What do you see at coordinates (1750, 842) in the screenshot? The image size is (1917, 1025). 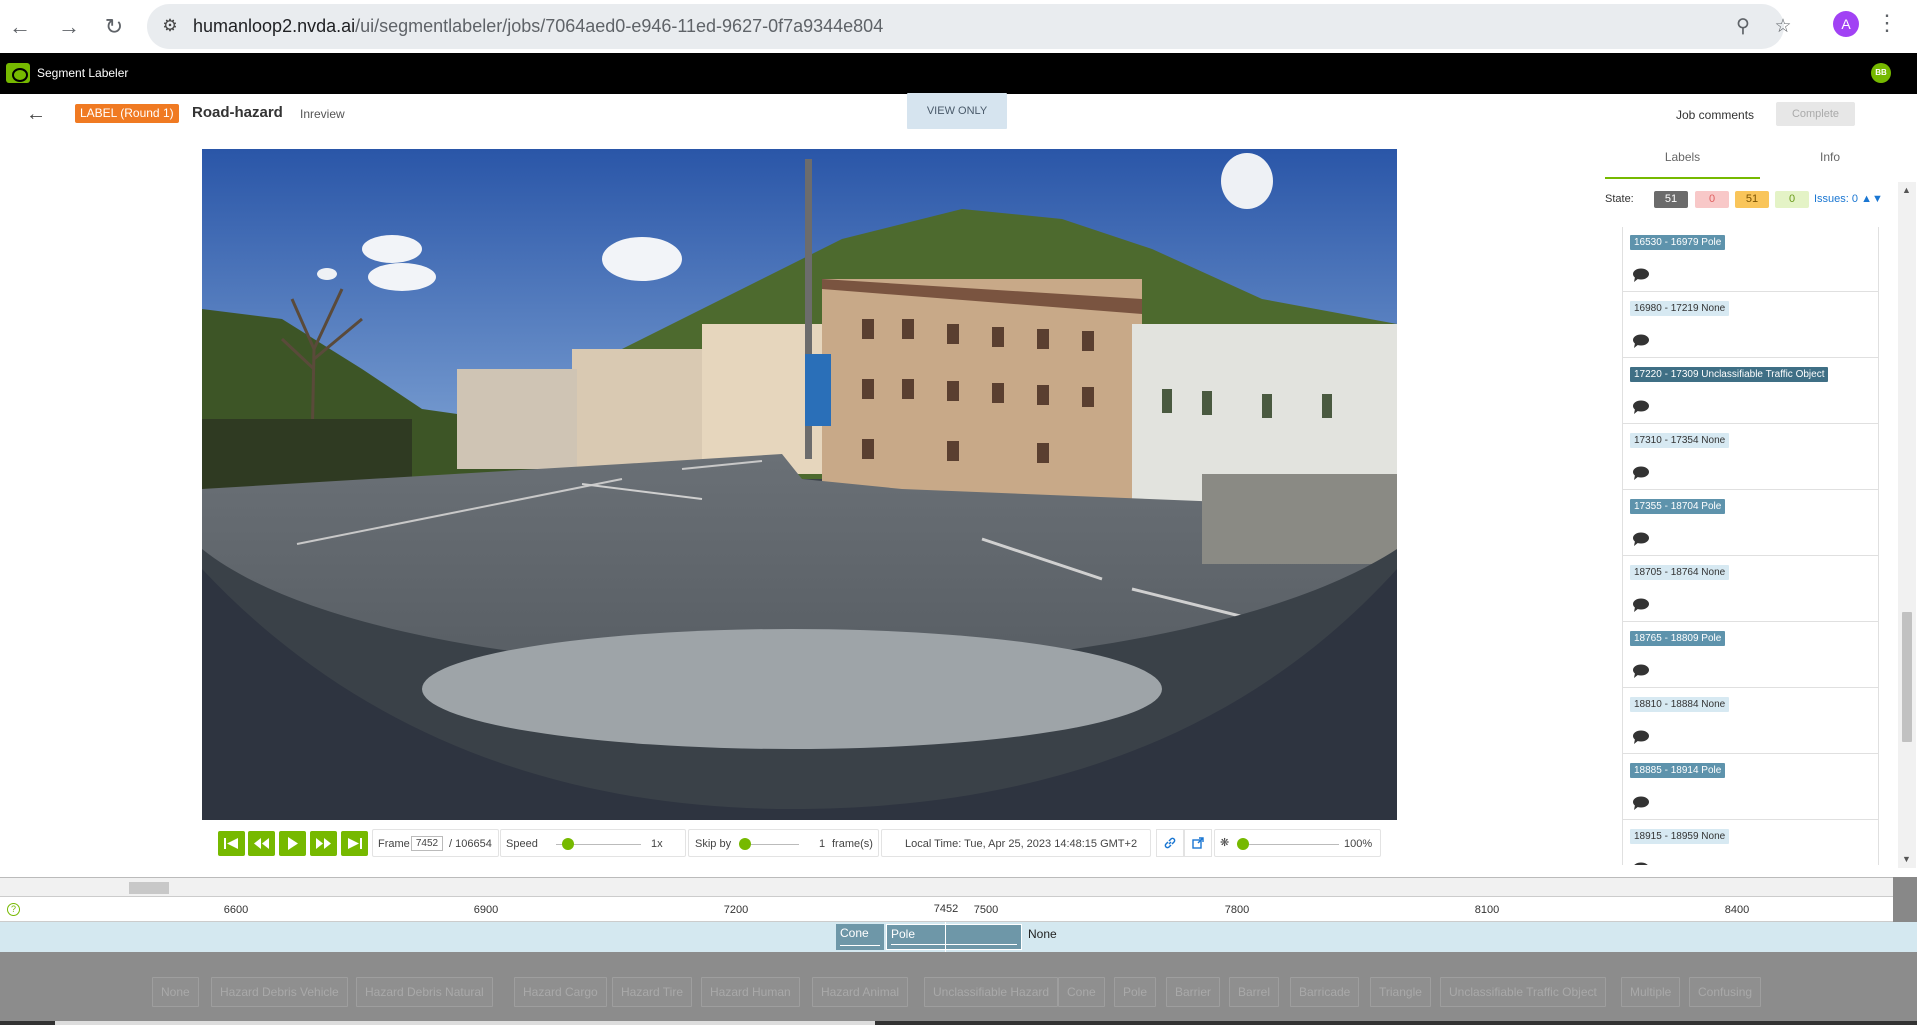 I see `label-list-item: 18915 - 18959 None` at bounding box center [1750, 842].